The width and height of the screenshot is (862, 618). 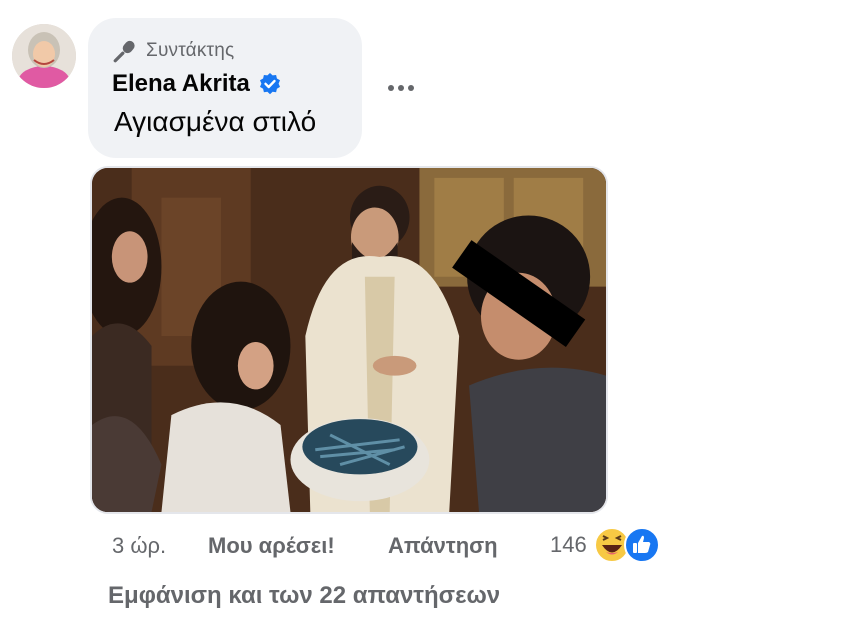 I want to click on comment-bubble: Συντάκτης Elena Akrita Αγιασμένα στιλό, so click(x=225, y=88).